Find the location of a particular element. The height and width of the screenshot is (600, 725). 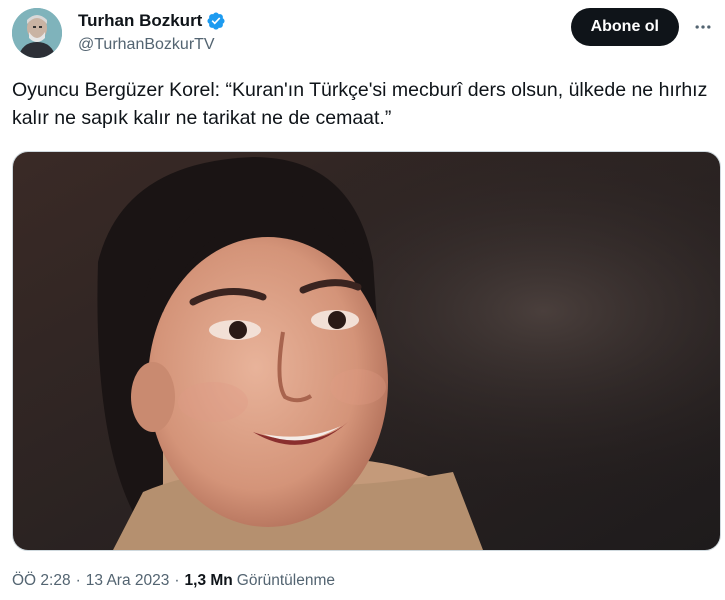

ellipsis-icon is located at coordinates (703, 27).